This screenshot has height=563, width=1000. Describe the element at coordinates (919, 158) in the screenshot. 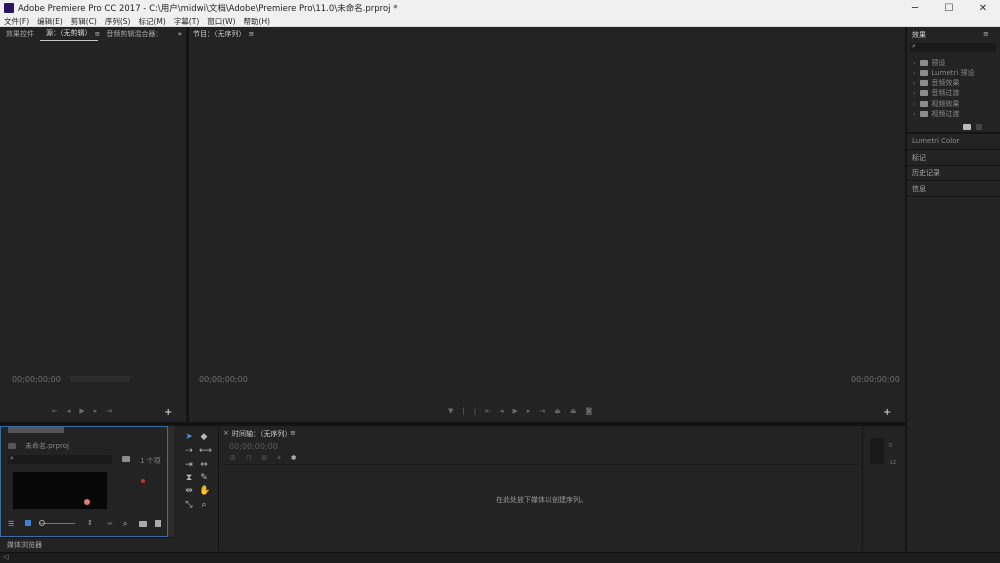

I see `section-markers: 标记` at that location.